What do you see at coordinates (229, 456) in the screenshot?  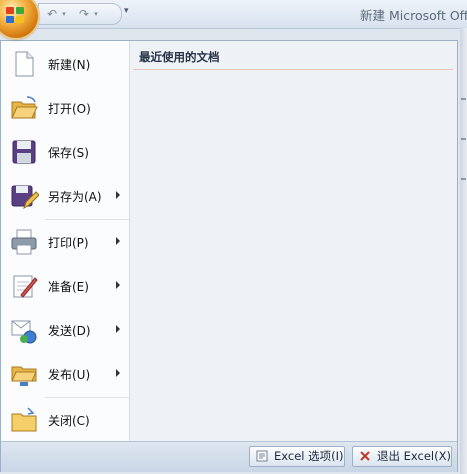 I see `menu-footer: Excel 选项(I) 退出 Excel(X)` at bounding box center [229, 456].